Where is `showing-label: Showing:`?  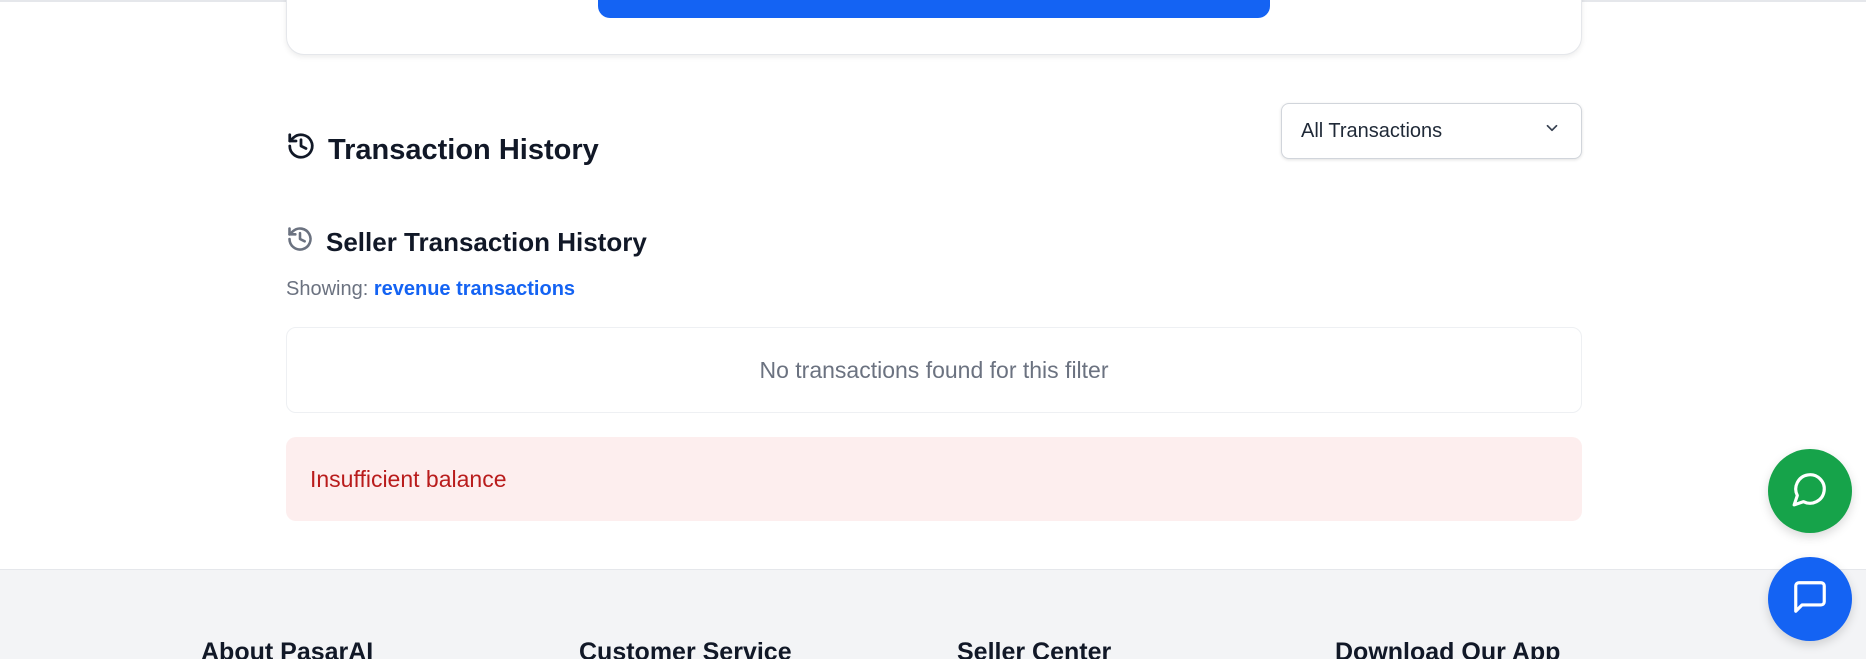
showing-label: Showing: is located at coordinates (327, 289).